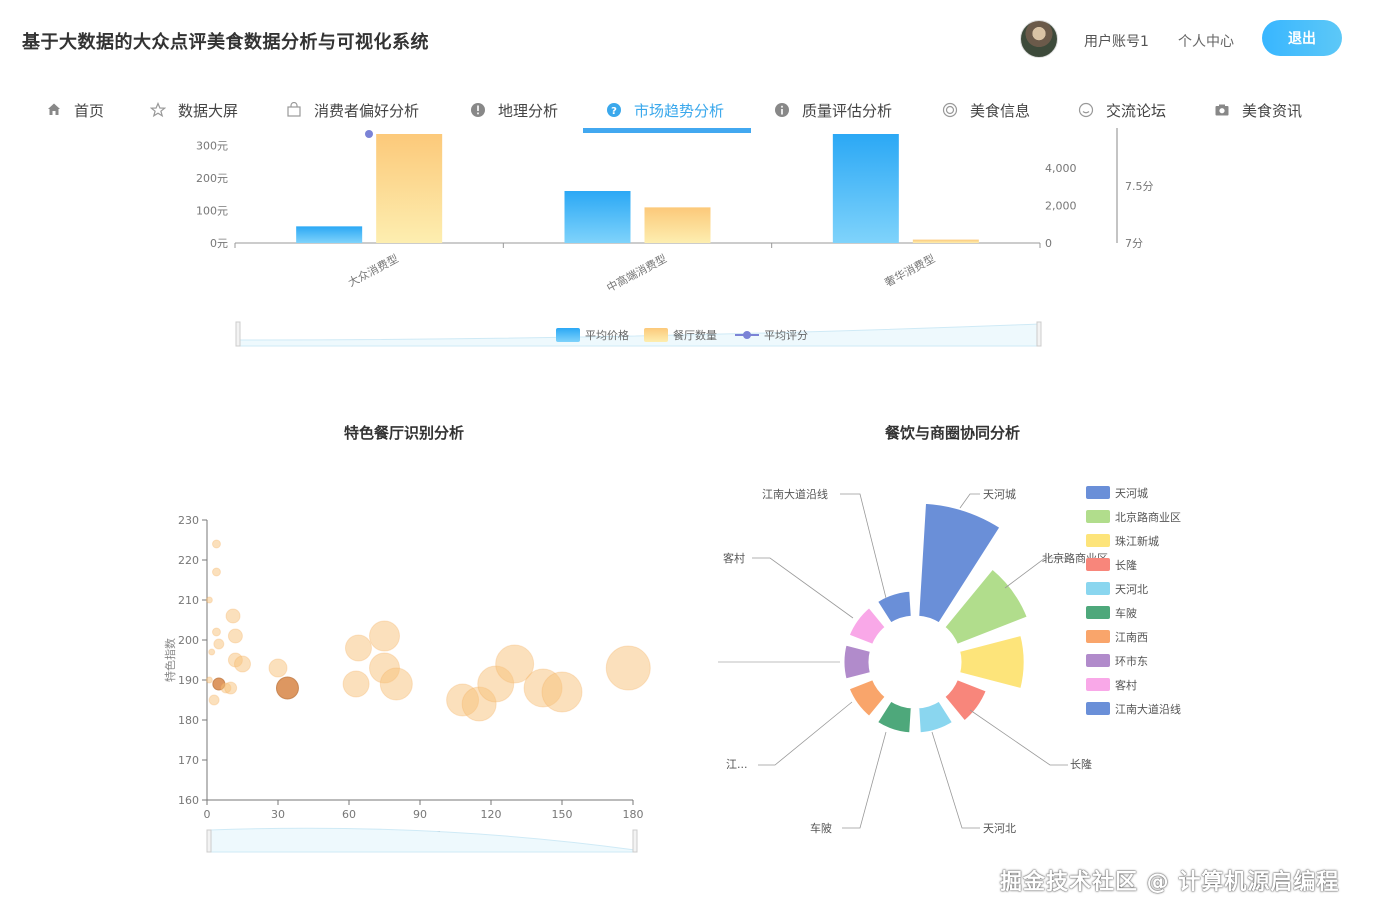 This screenshot has height=918, width=1386. What do you see at coordinates (1081, 764) in the screenshot?
I see `callout-label: 长隆` at bounding box center [1081, 764].